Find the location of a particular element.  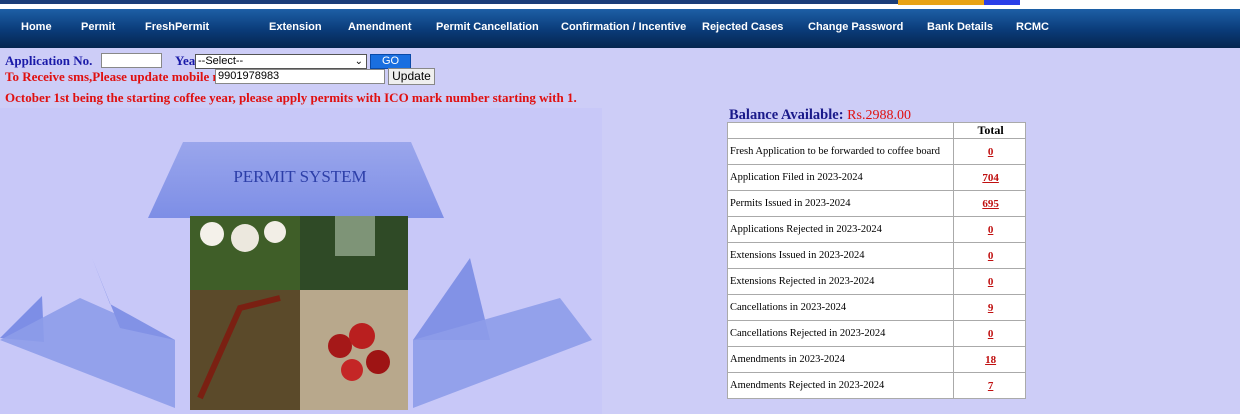

table-row: Extensions Rejected in 2023-2024 0 is located at coordinates (876, 281).